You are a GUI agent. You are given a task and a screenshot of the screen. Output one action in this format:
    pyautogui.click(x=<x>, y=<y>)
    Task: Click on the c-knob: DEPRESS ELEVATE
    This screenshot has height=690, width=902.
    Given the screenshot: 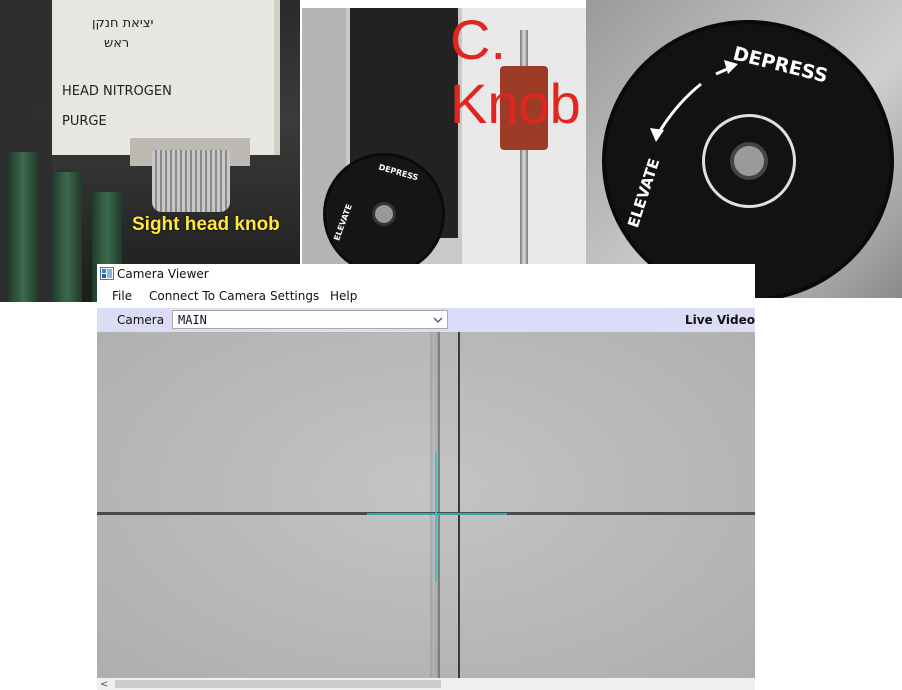 What is the action you would take?
    pyautogui.click(x=384, y=214)
    